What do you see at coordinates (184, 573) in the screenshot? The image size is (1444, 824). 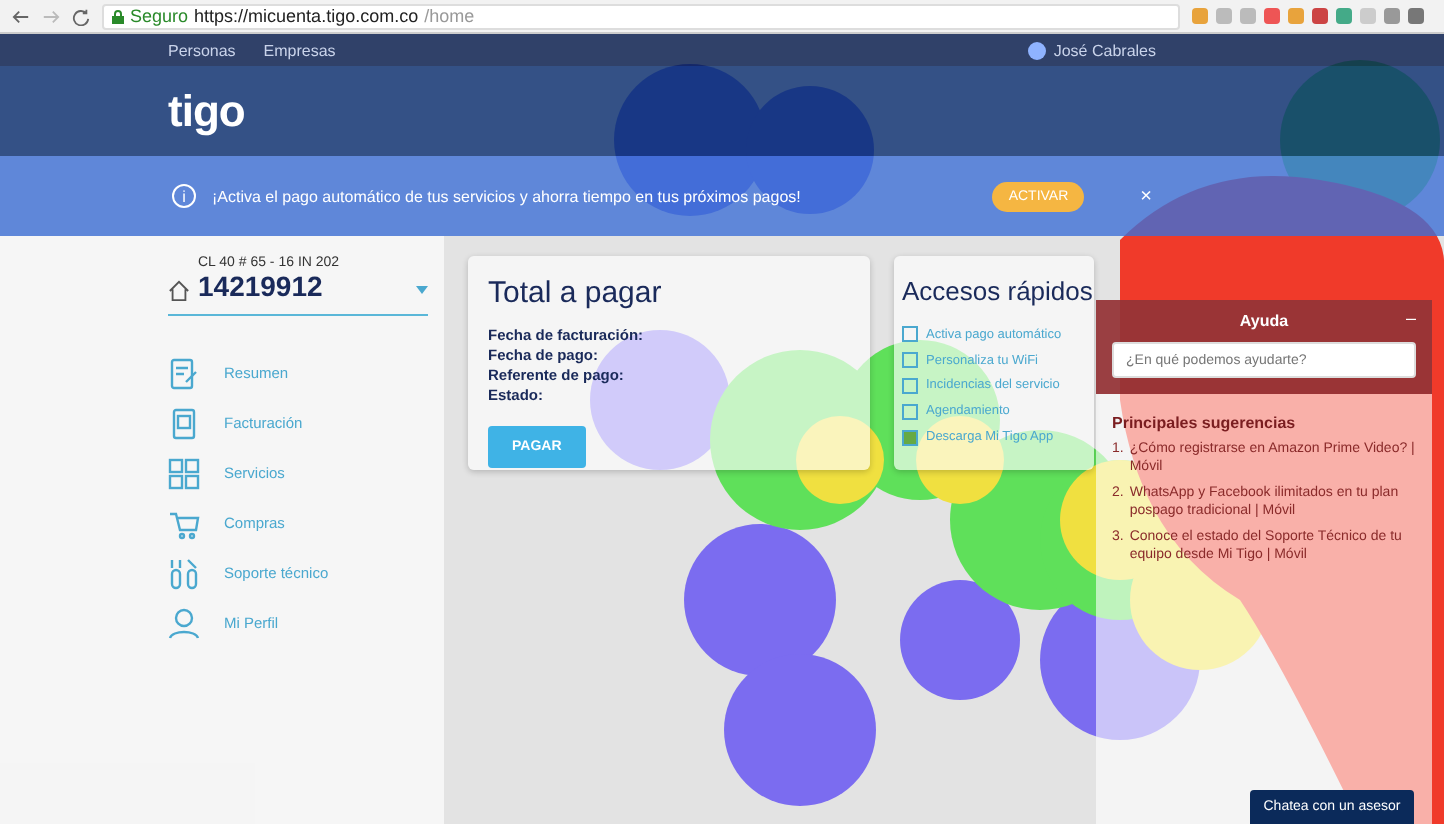 I see `tools-icon` at bounding box center [184, 573].